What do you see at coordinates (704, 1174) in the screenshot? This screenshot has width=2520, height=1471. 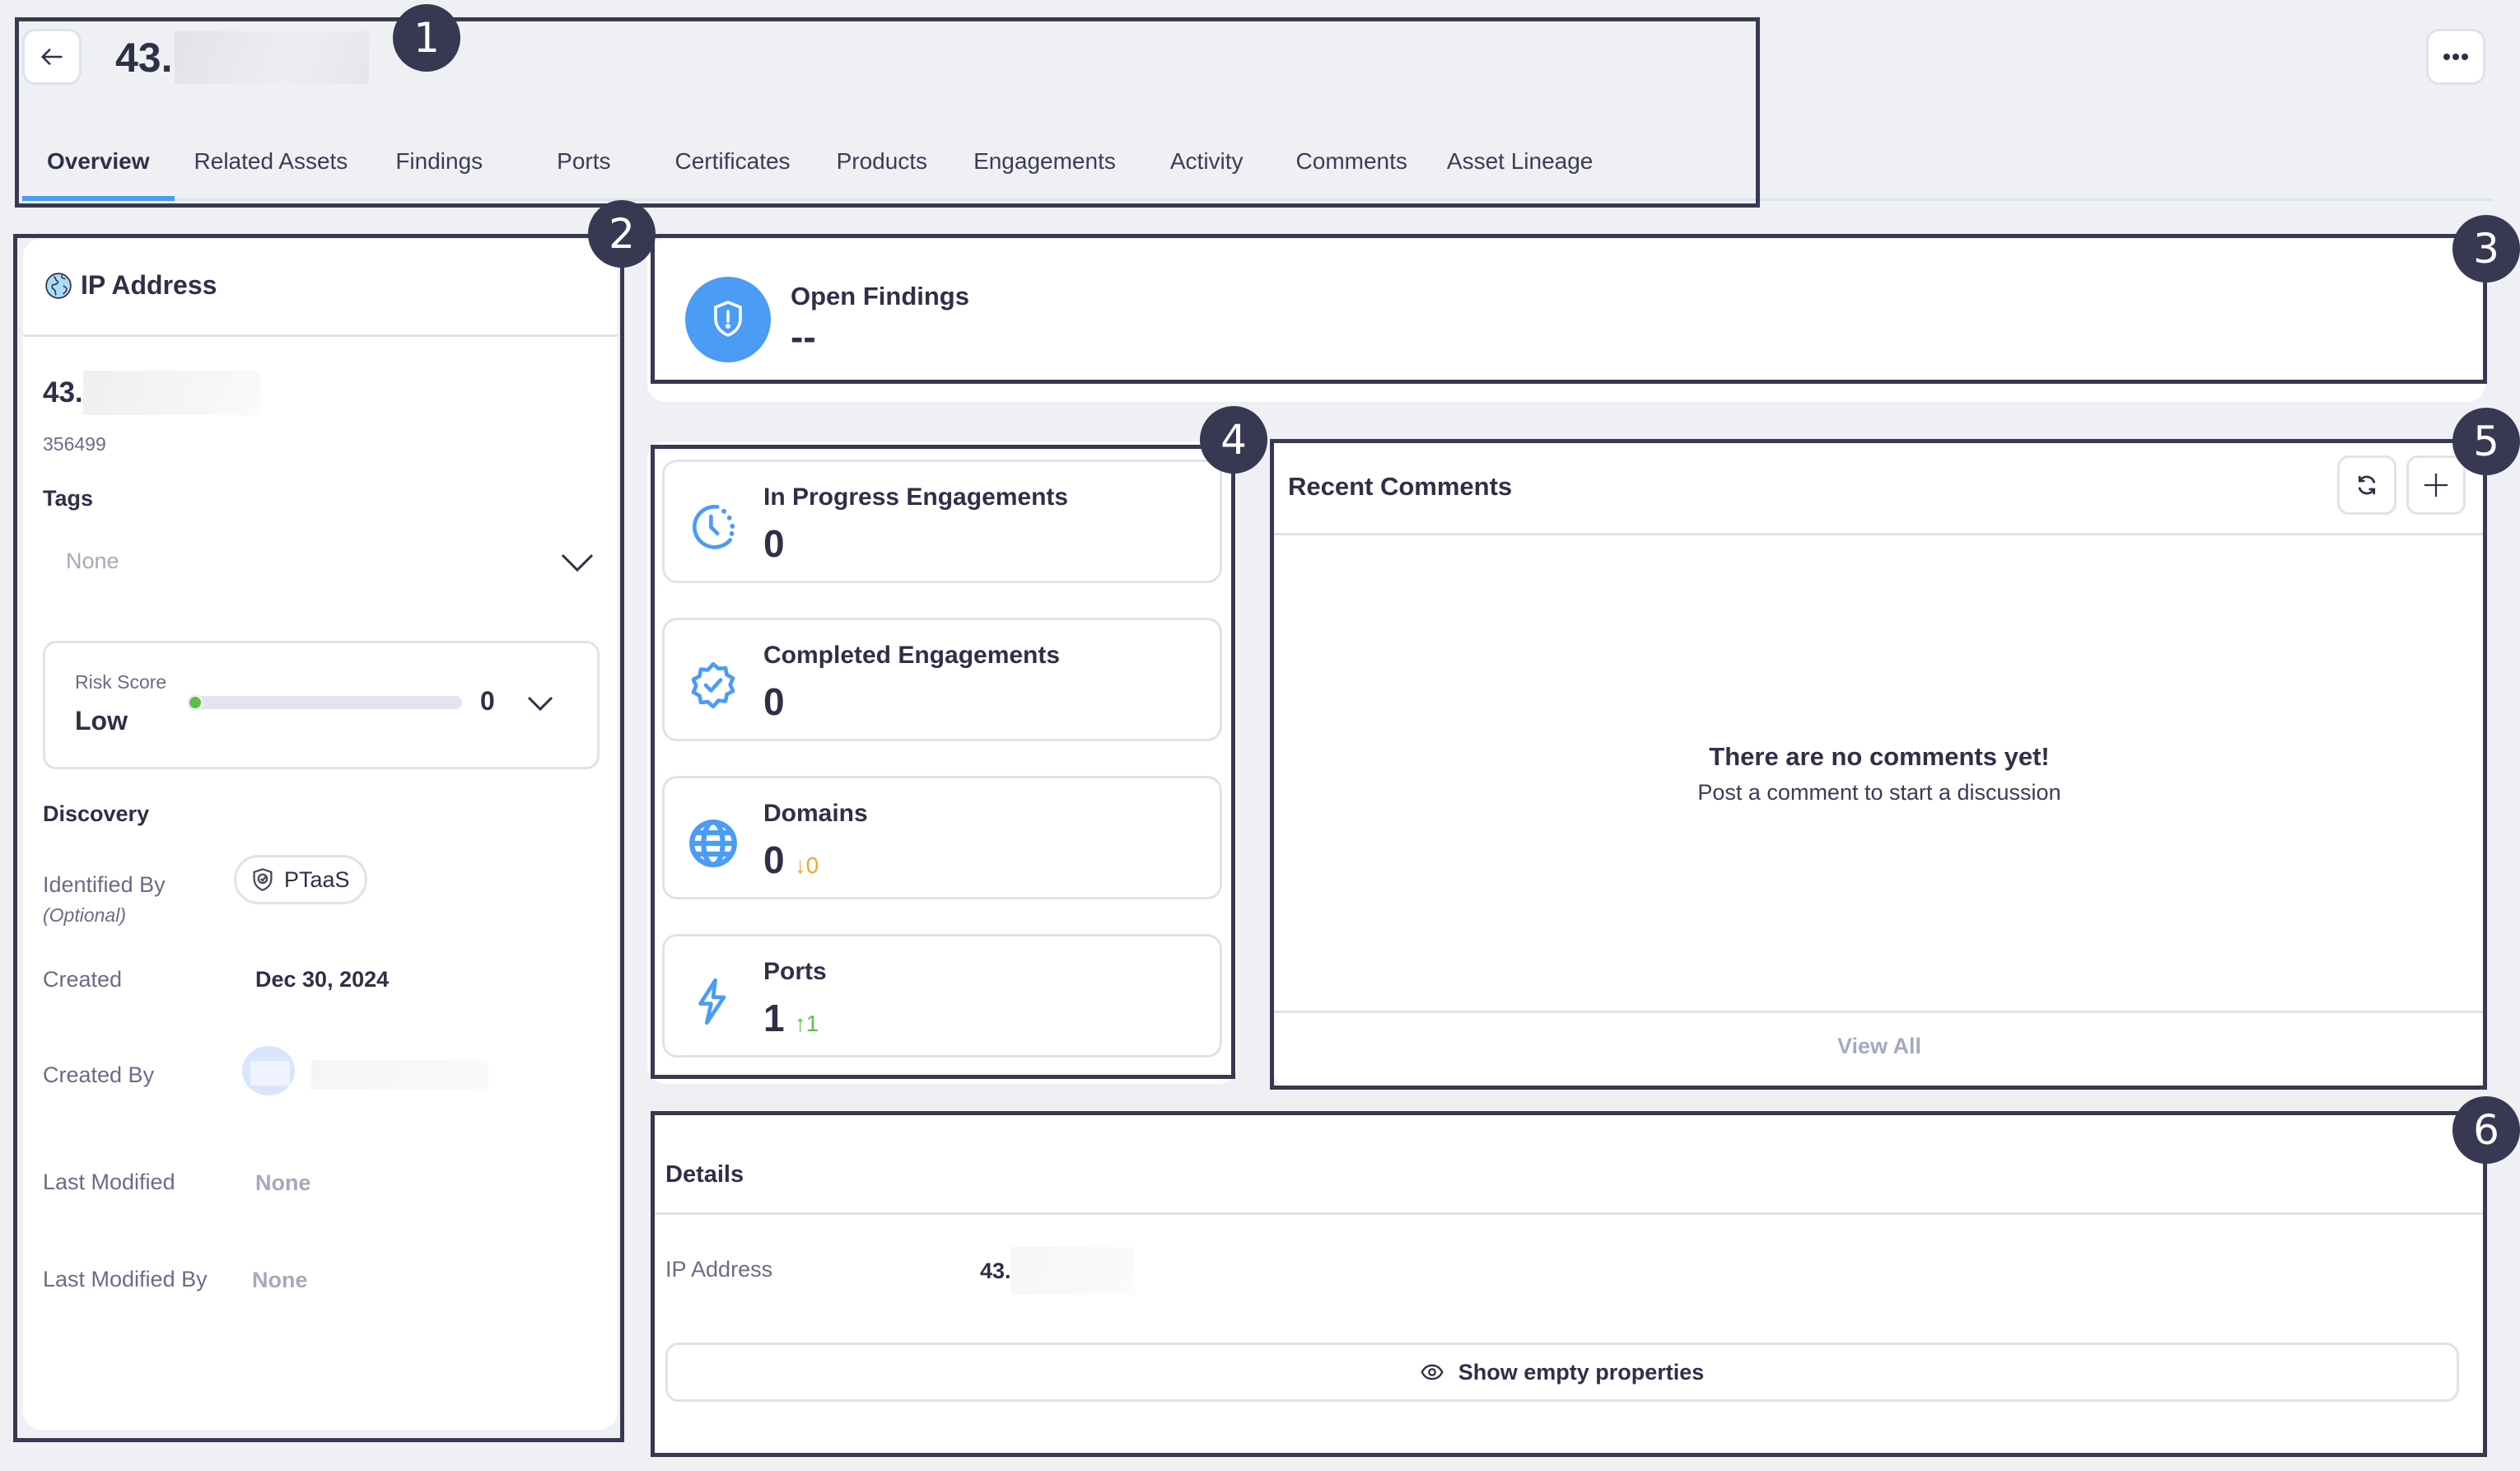 I see `details-title: Details` at bounding box center [704, 1174].